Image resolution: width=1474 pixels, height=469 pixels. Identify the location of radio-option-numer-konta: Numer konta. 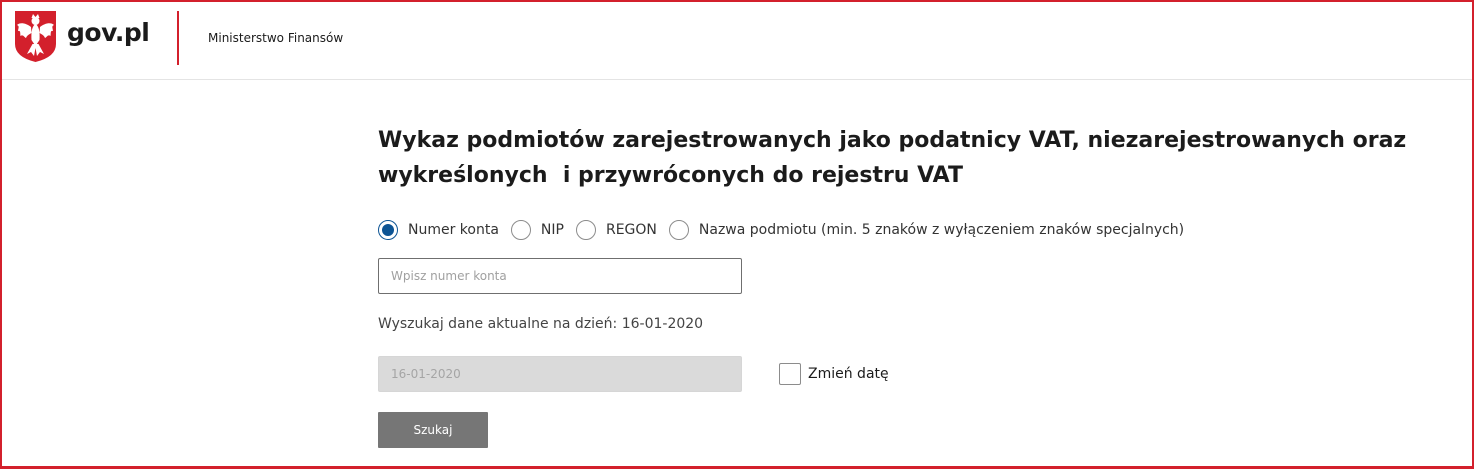
(438, 230).